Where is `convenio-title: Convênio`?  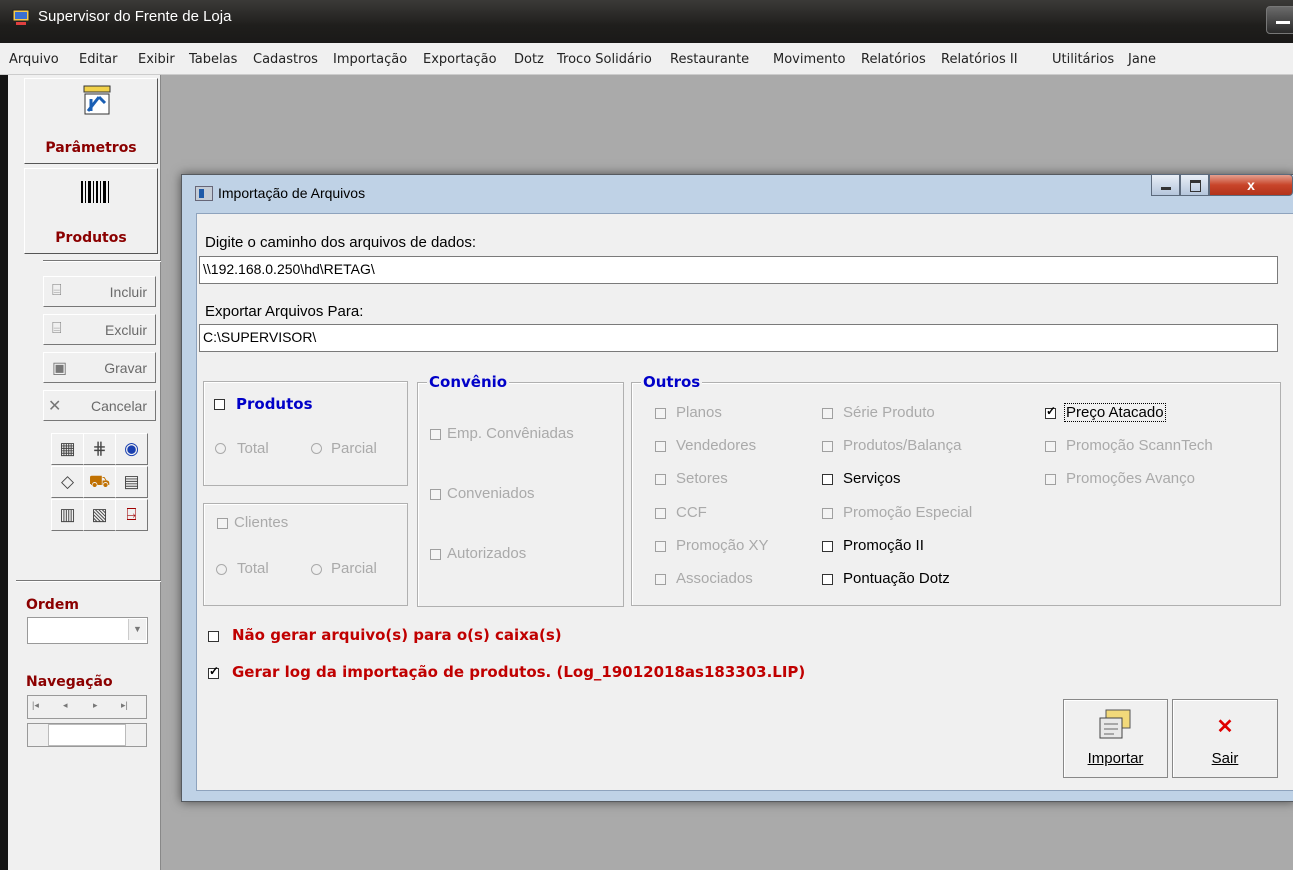 convenio-title: Convênio is located at coordinates (468, 382).